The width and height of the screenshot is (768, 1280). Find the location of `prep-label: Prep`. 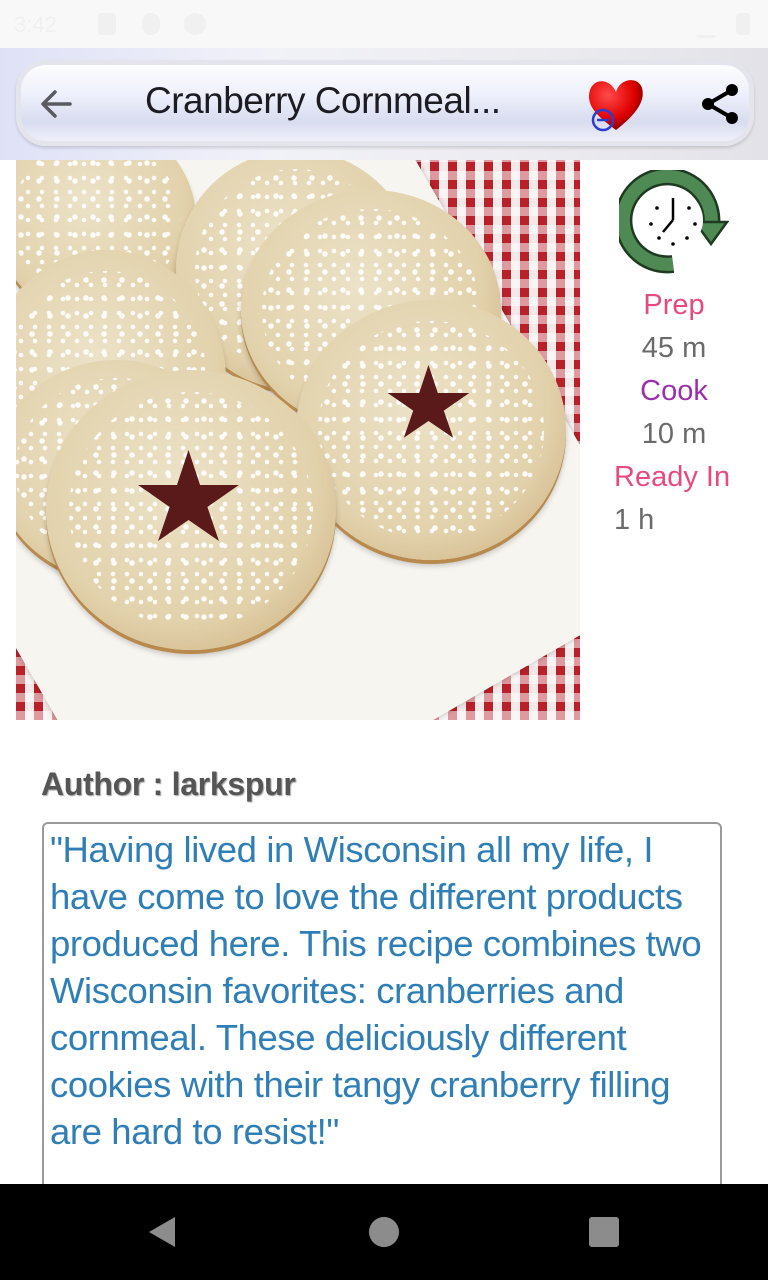

prep-label: Prep is located at coordinates (674, 305).